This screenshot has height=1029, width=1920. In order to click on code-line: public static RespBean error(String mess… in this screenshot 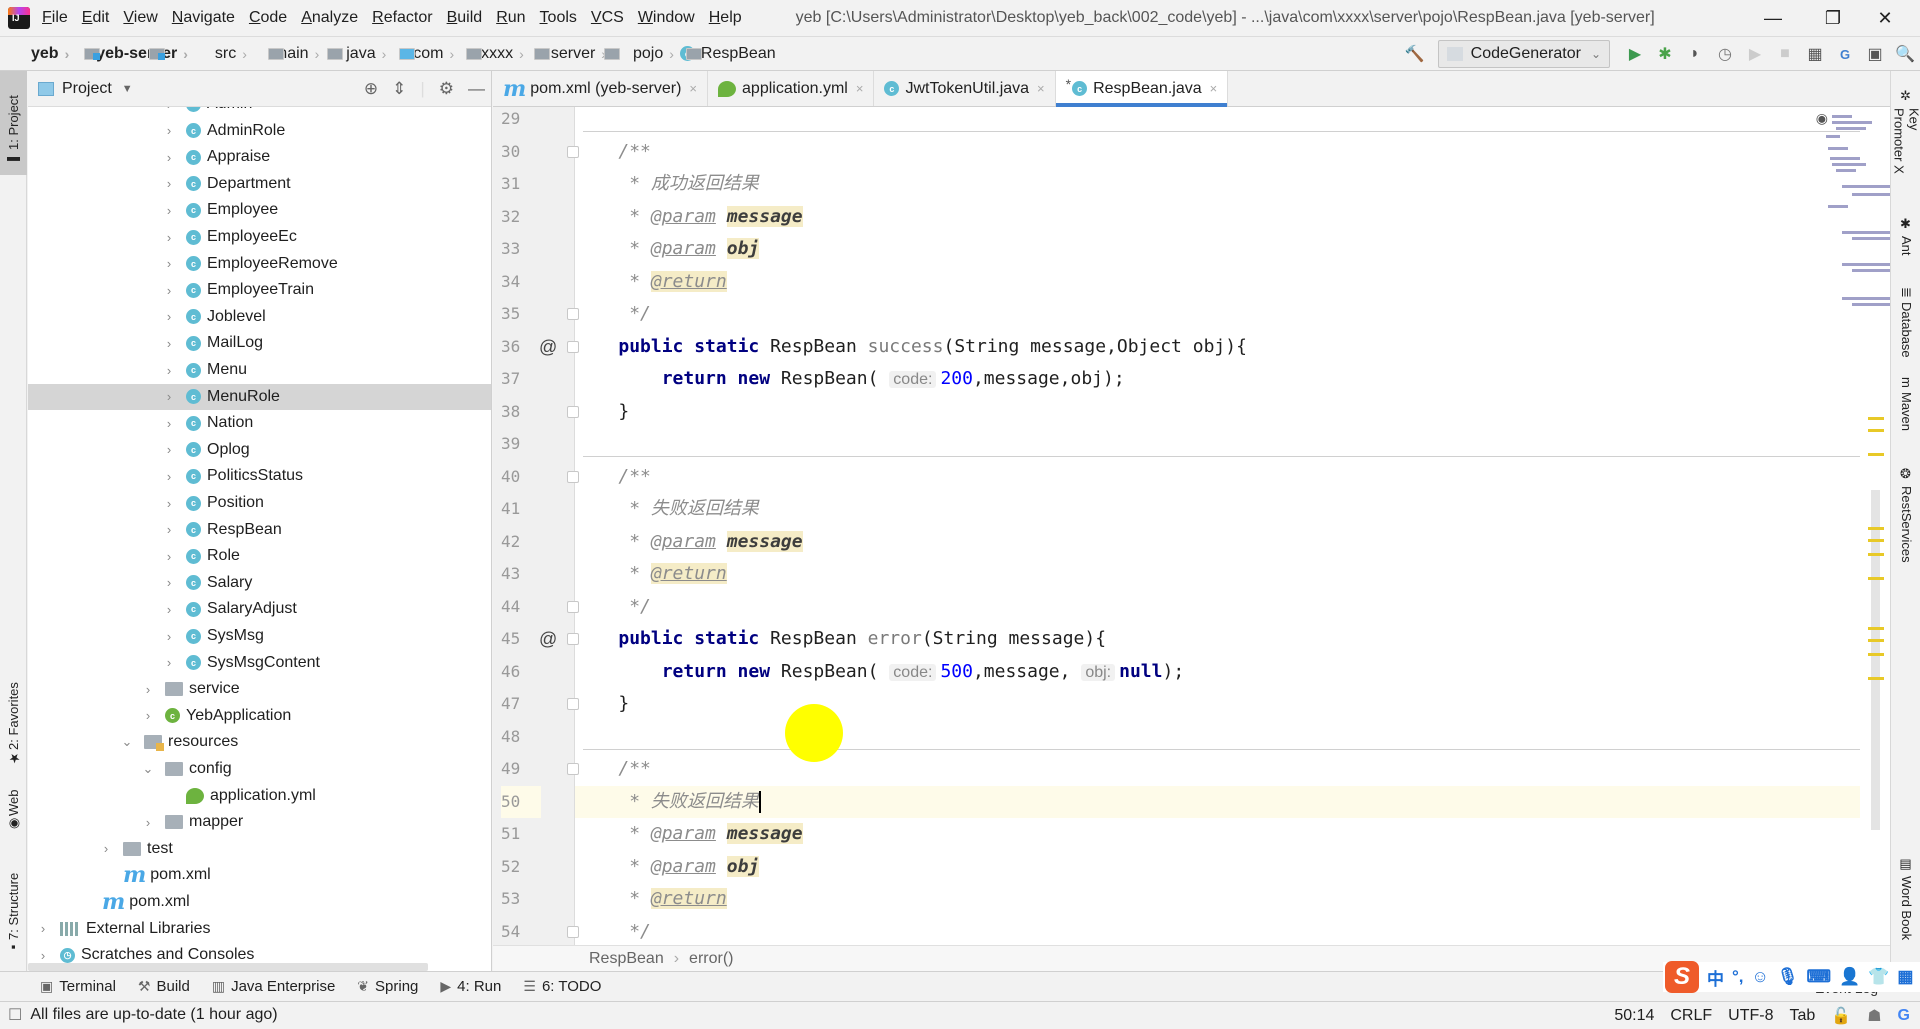, I will do `click(1217, 639)`.